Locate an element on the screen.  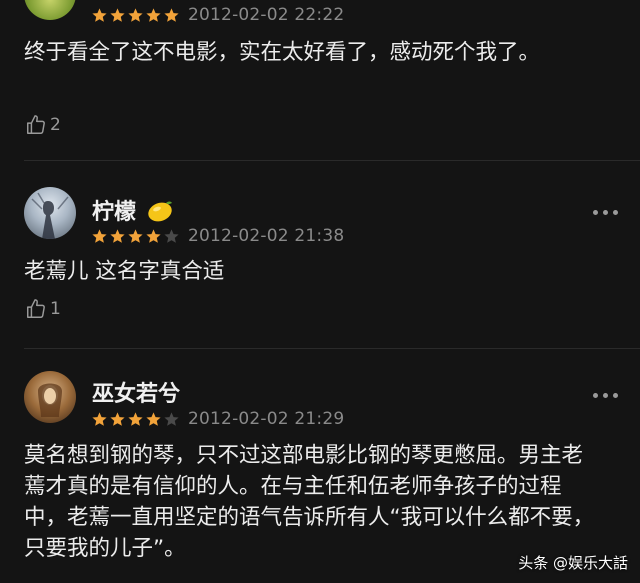
comment-date: 2012-02-02 21:38 is located at coordinates (266, 236).